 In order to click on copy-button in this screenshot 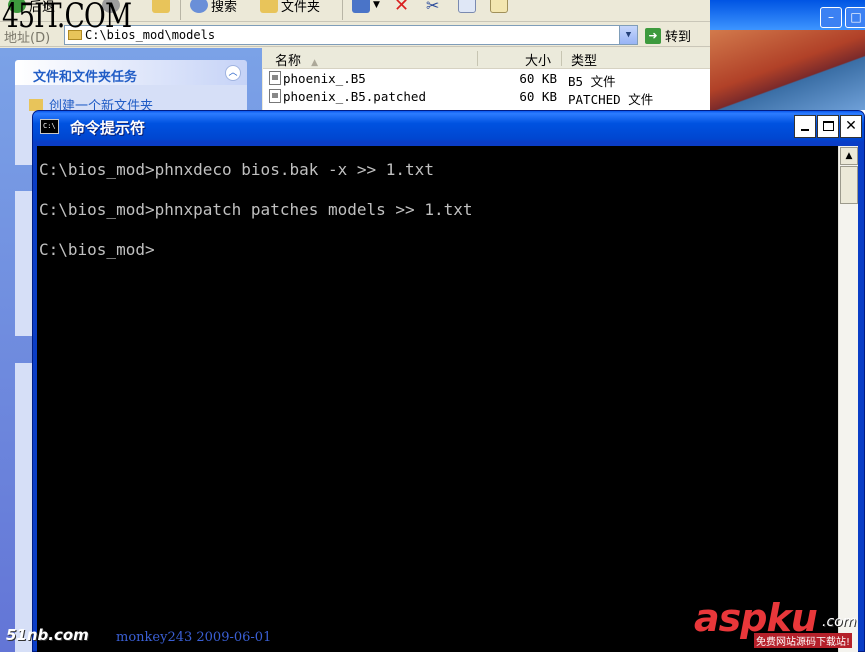, I will do `click(467, 8)`.